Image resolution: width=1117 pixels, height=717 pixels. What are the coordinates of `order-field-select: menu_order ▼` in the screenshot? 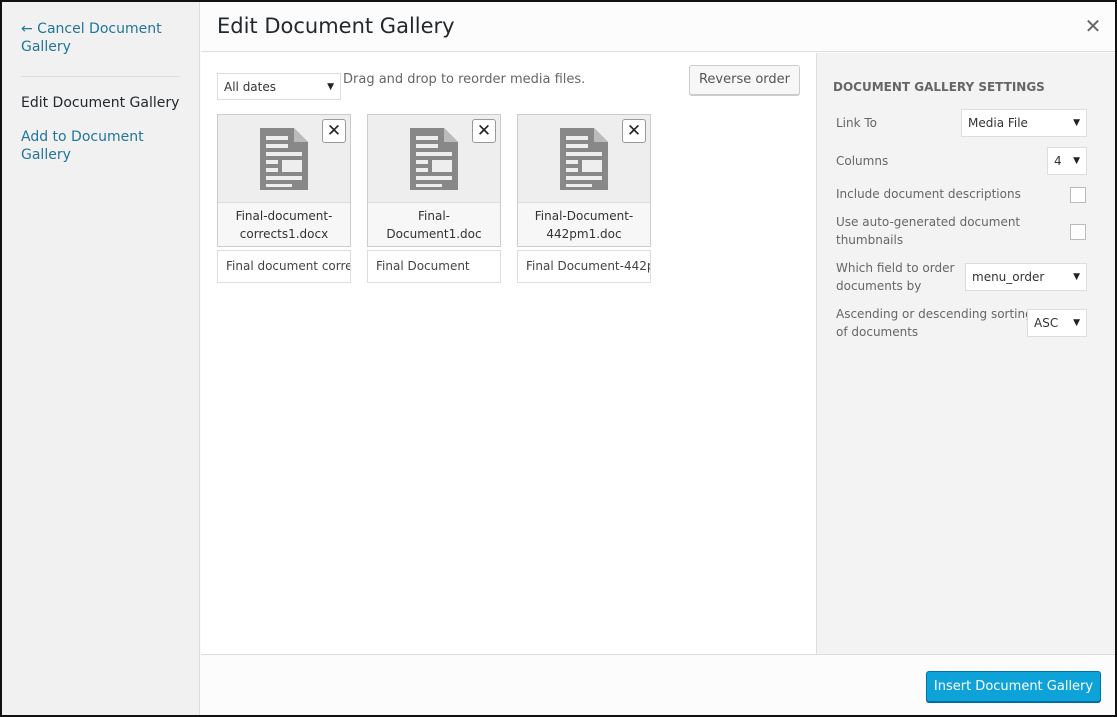 It's located at (1026, 277).